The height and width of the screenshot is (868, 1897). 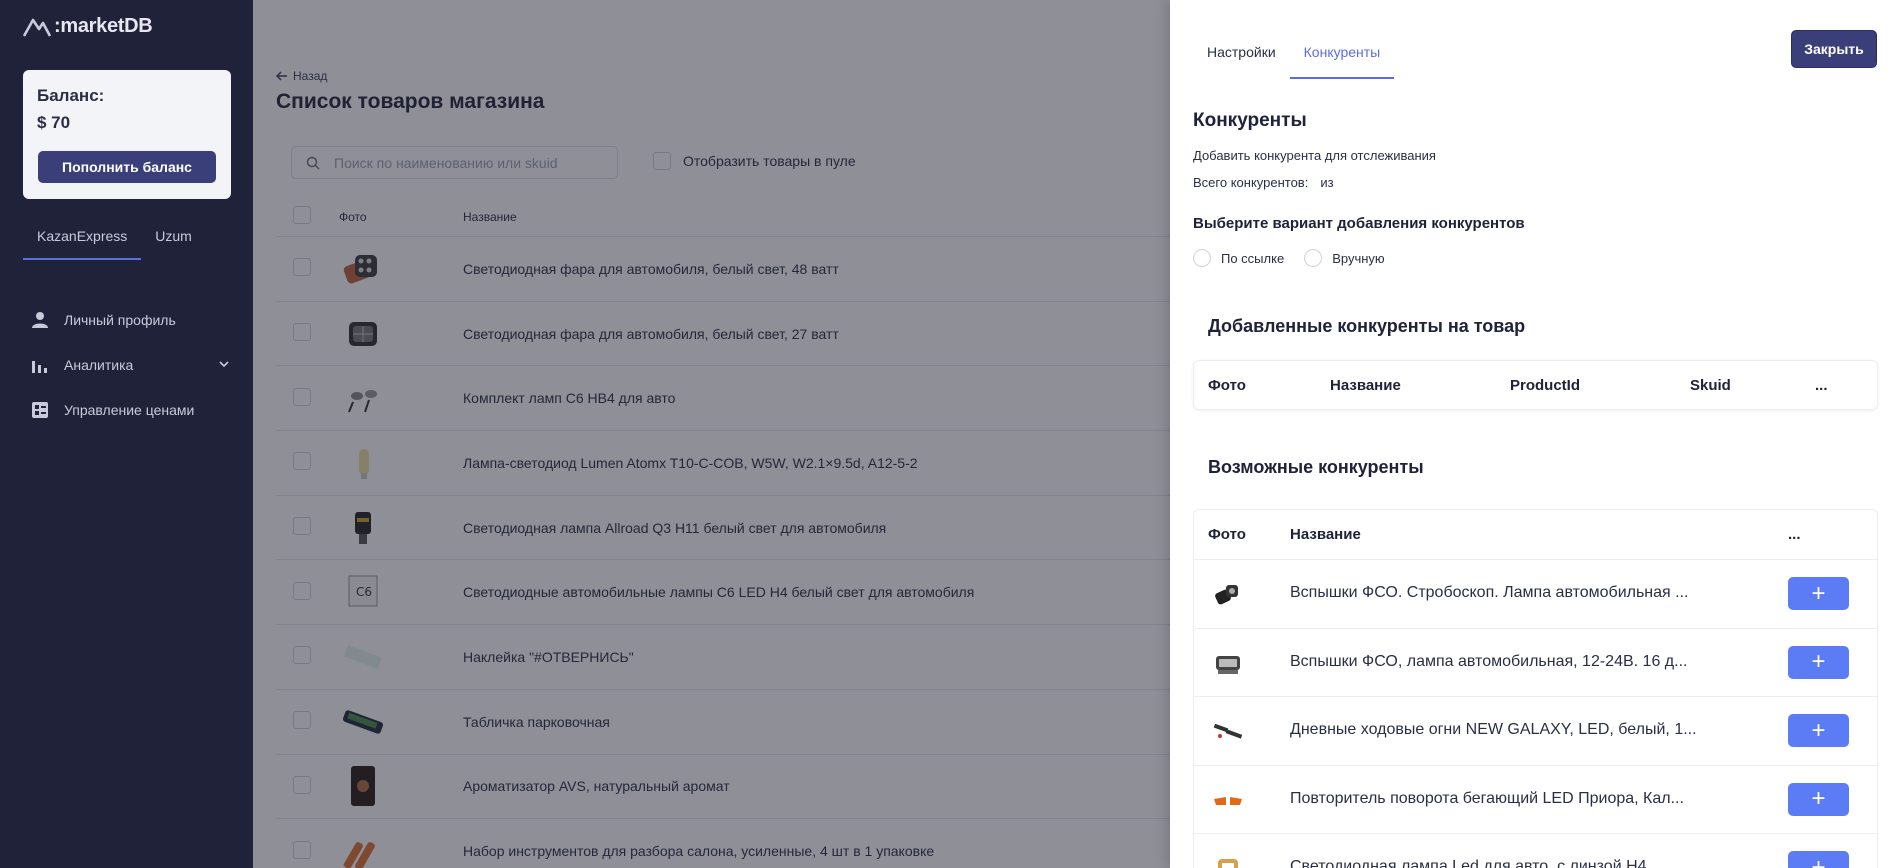 What do you see at coordinates (126, 434) in the screenshot?
I see `sidebar-backdrop` at bounding box center [126, 434].